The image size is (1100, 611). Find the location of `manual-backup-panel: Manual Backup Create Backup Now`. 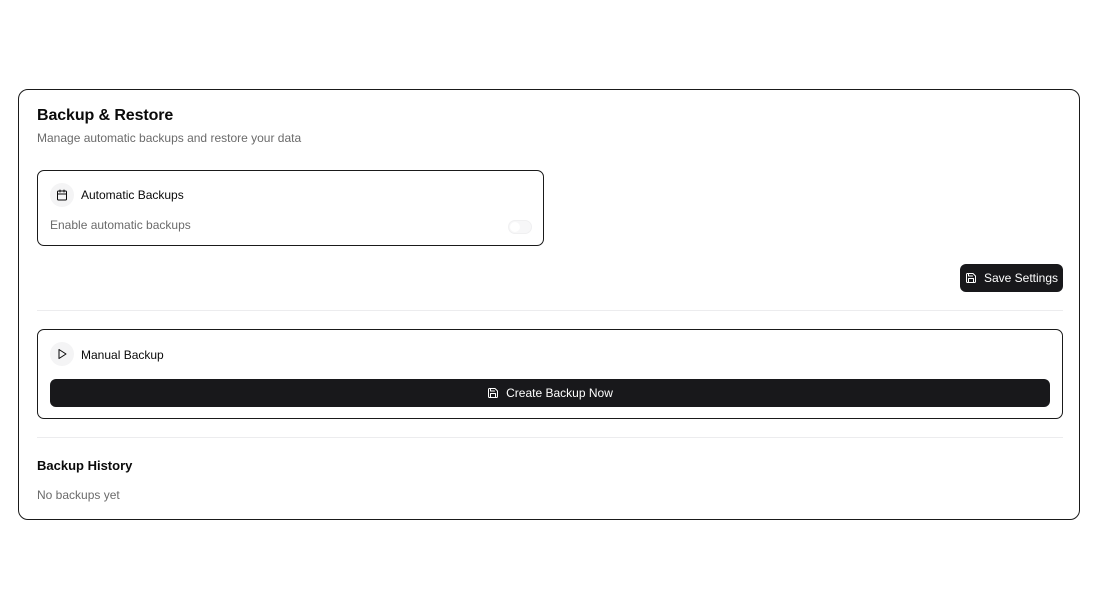

manual-backup-panel: Manual Backup Create Backup Now is located at coordinates (550, 374).